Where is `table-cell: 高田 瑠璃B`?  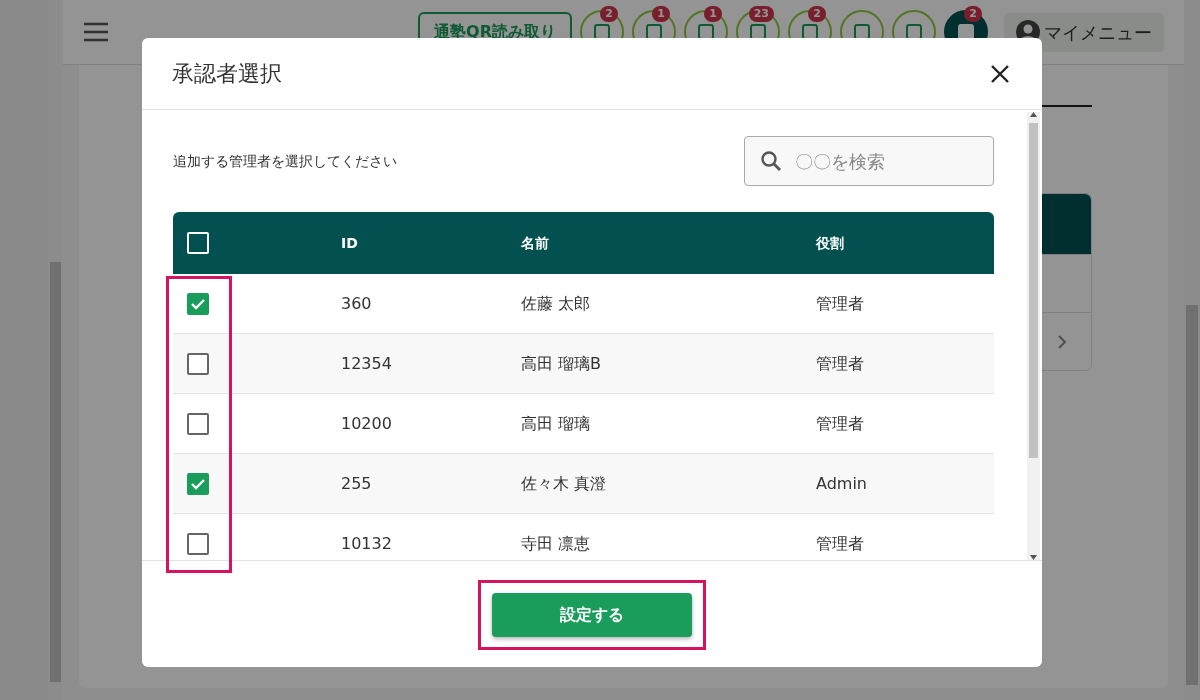
table-cell: 高田 瑠璃B is located at coordinates (561, 363).